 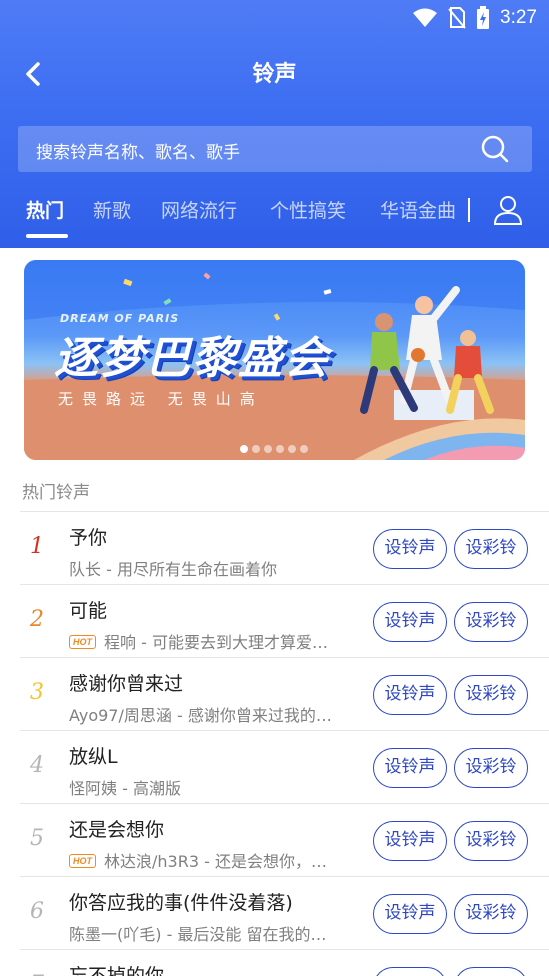 I want to click on tab-scroll-divider, so click(x=469, y=210).